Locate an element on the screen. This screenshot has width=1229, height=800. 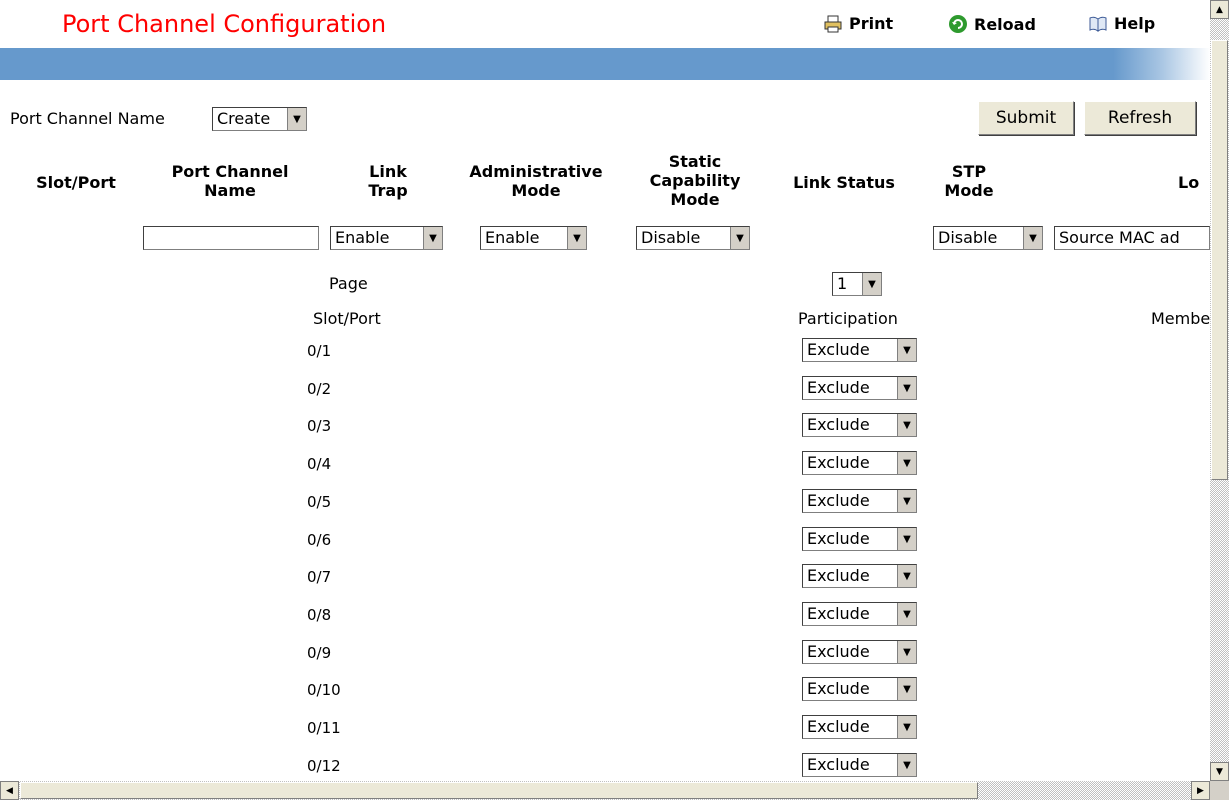
help-label: Help is located at coordinates (1135, 23).